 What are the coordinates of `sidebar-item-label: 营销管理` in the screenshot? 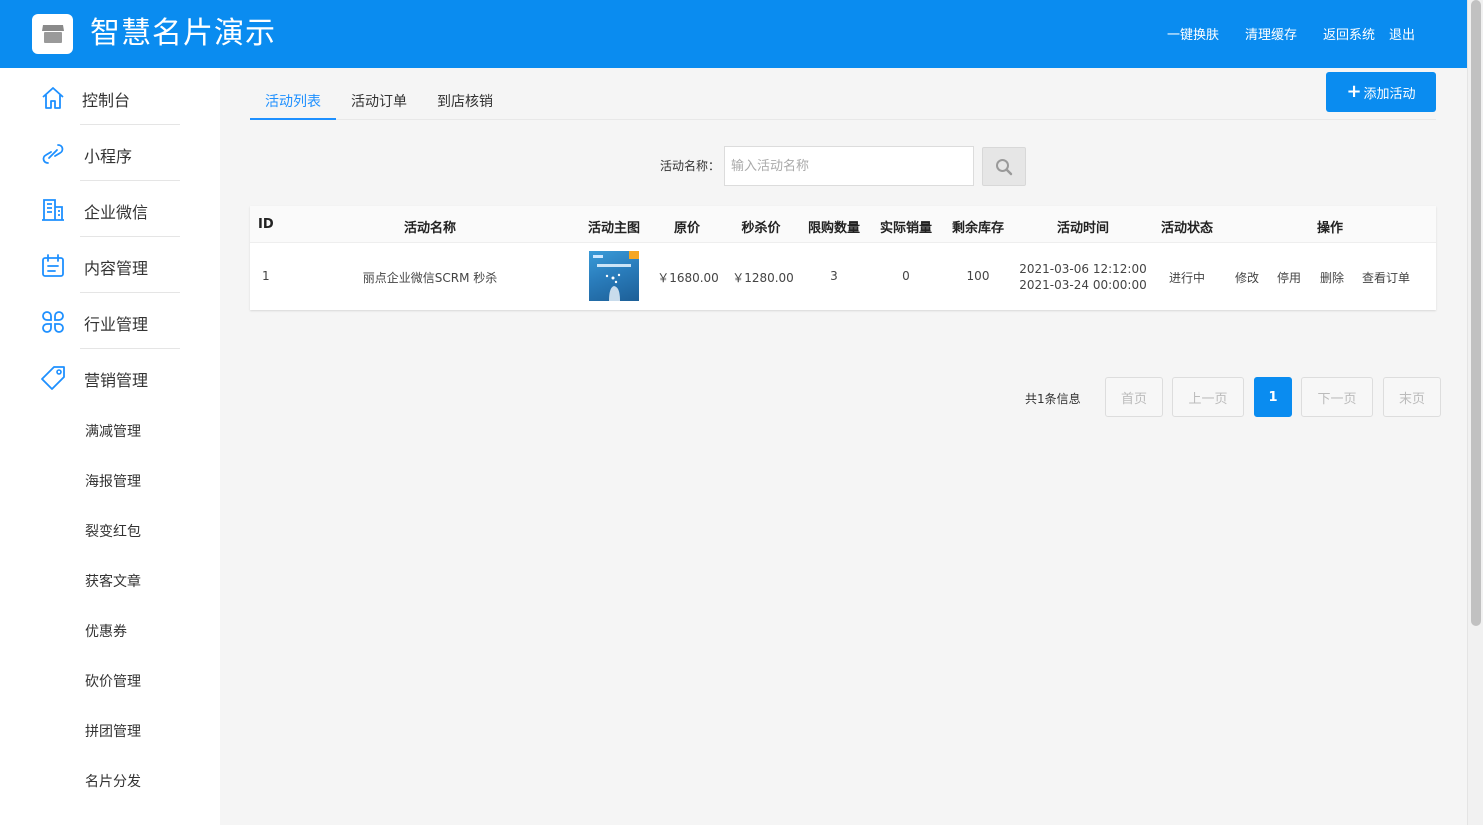 It's located at (116, 380).